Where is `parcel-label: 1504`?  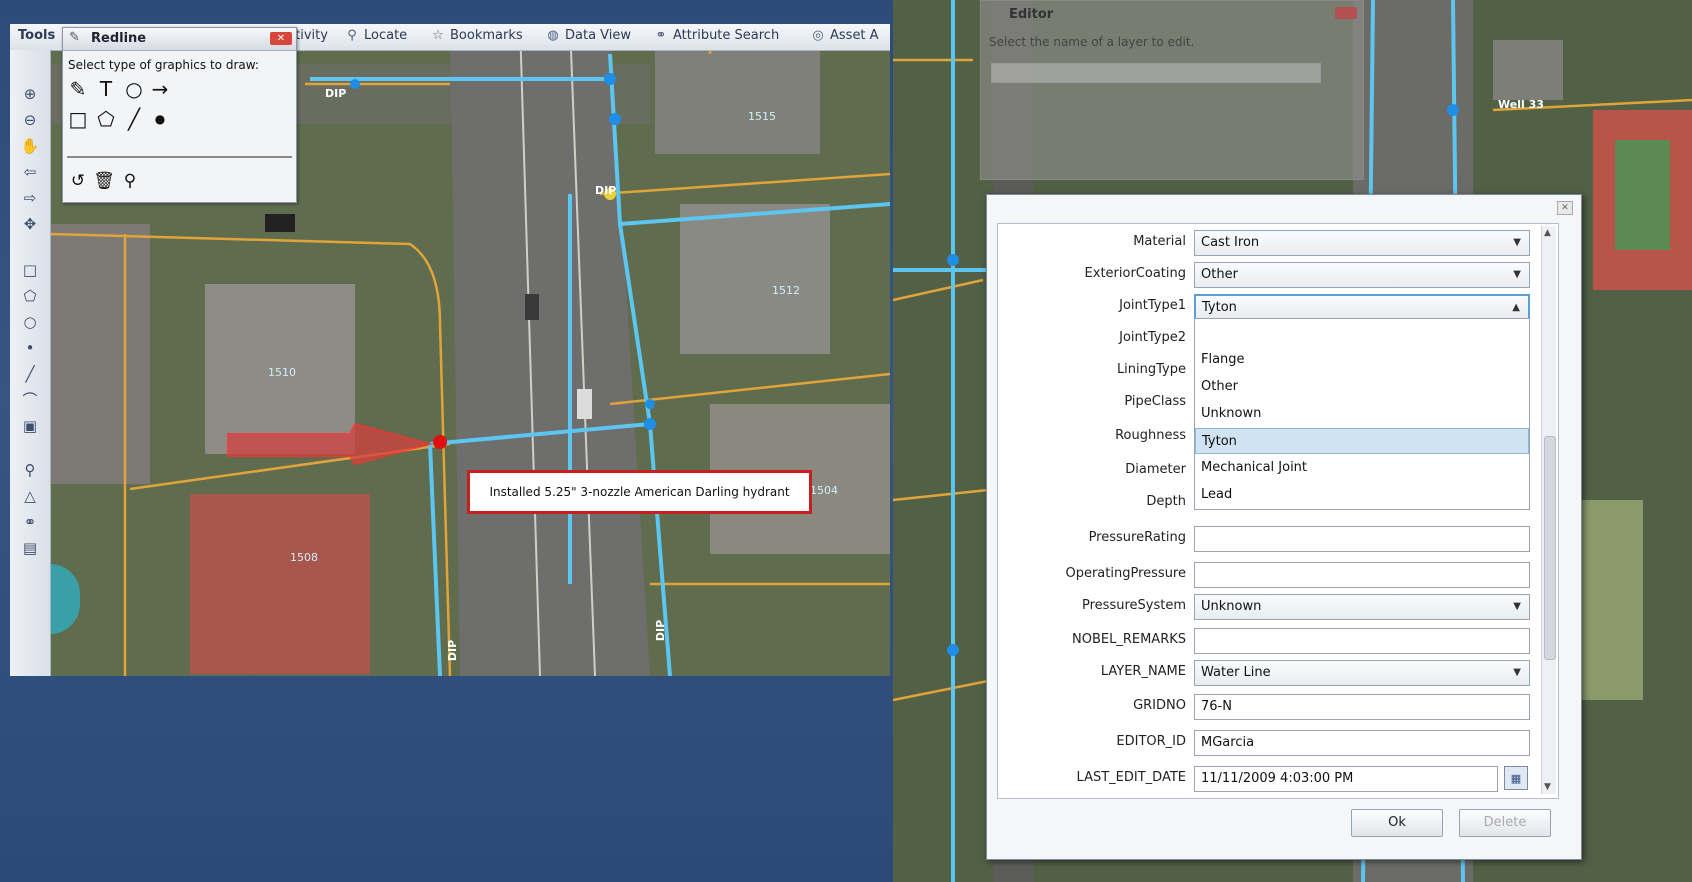 parcel-label: 1504 is located at coordinates (824, 490).